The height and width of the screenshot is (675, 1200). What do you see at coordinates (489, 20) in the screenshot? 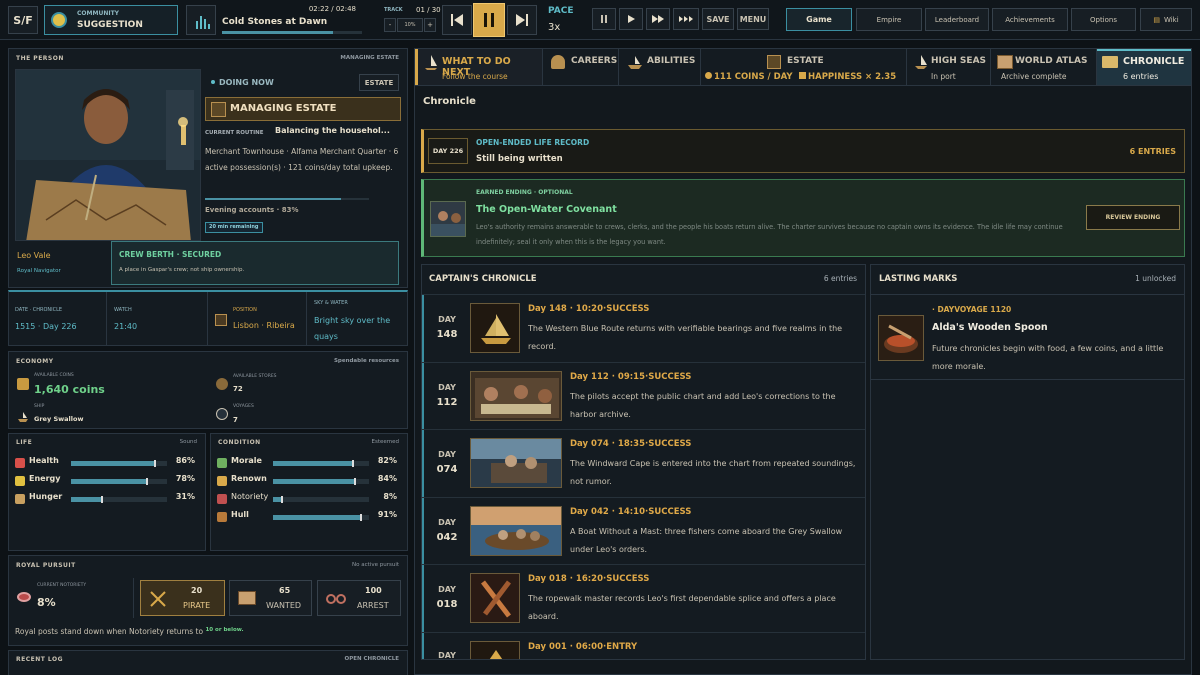
I see `pause-button` at bounding box center [489, 20].